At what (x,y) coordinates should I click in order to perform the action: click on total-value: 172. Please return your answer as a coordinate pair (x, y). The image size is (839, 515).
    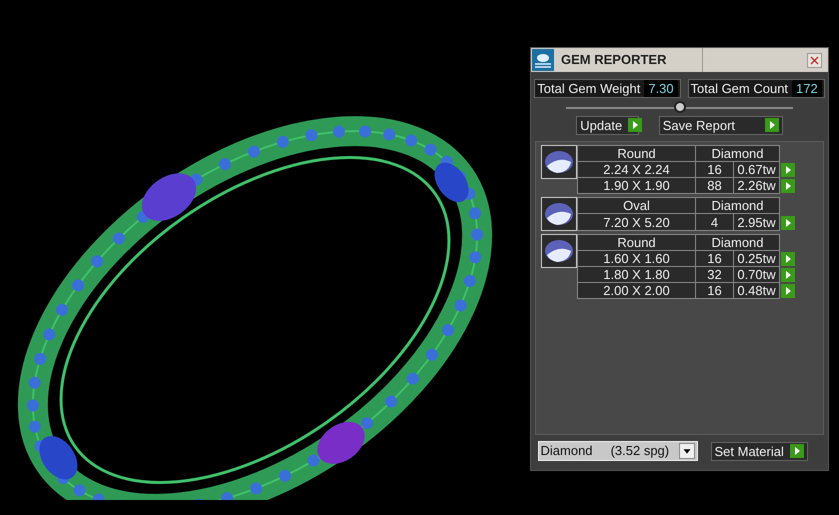
    Looking at the image, I should click on (807, 88).